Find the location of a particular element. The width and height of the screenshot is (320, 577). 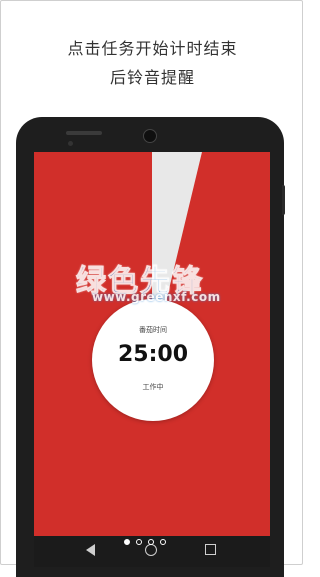

proximity-sensor is located at coordinates (70, 143).